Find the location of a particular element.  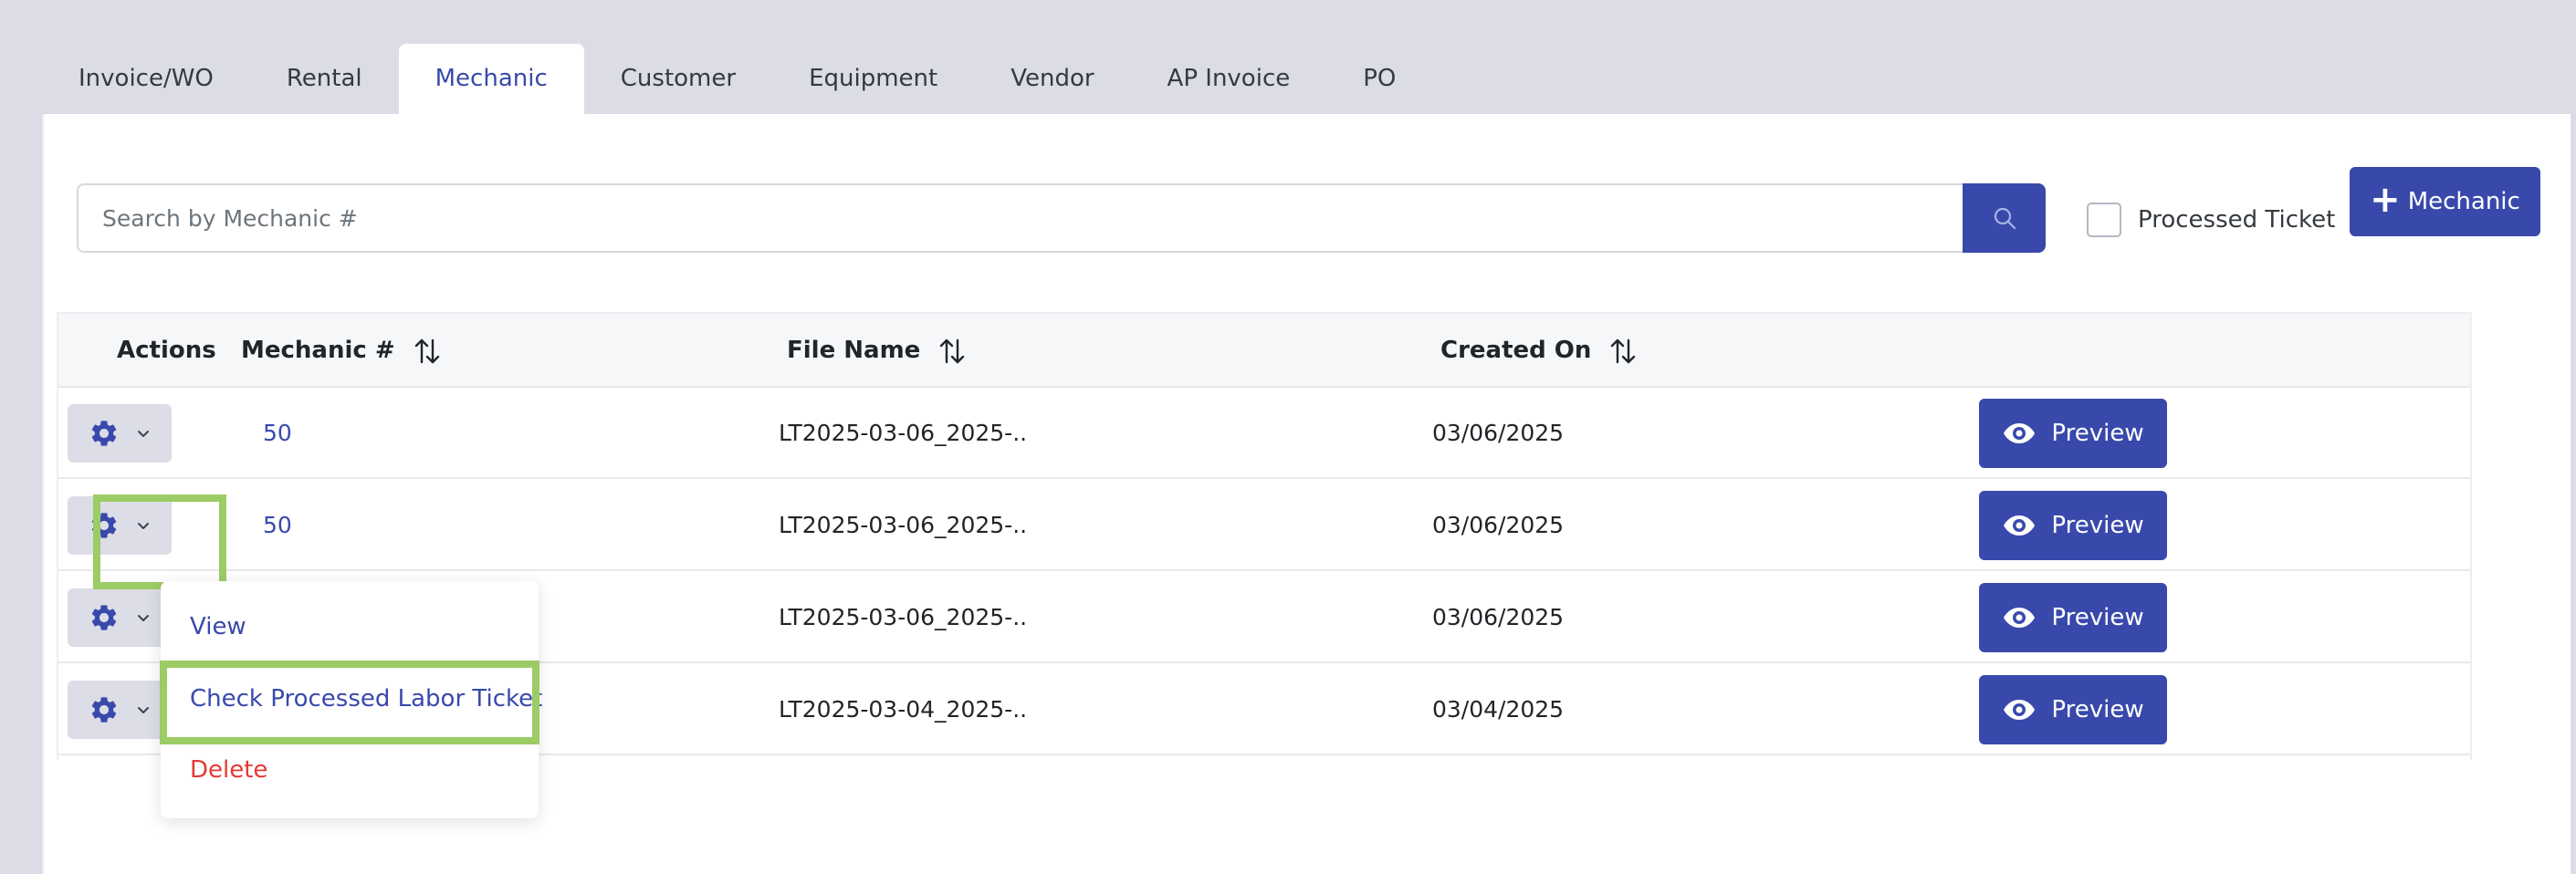

header-mechanic-number: Mechanic # is located at coordinates (341, 351).